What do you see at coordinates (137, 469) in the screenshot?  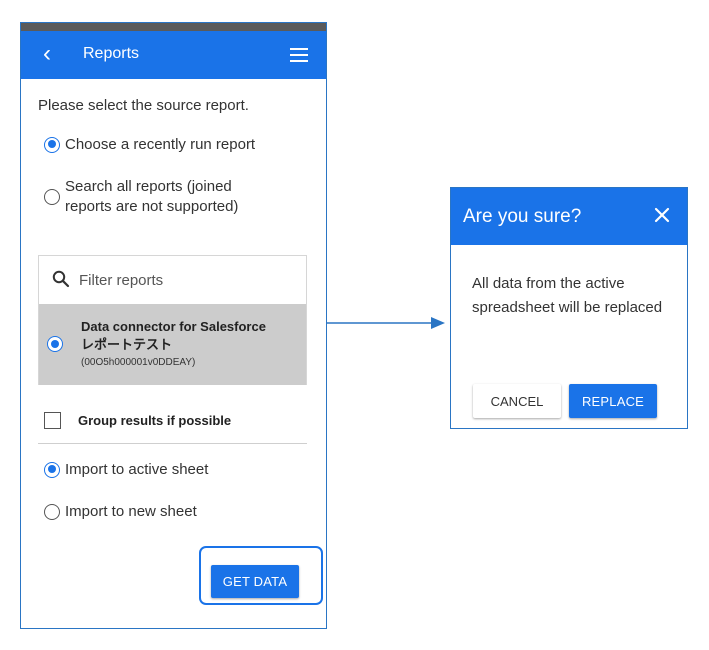 I see `radio-label: Import to active sheet` at bounding box center [137, 469].